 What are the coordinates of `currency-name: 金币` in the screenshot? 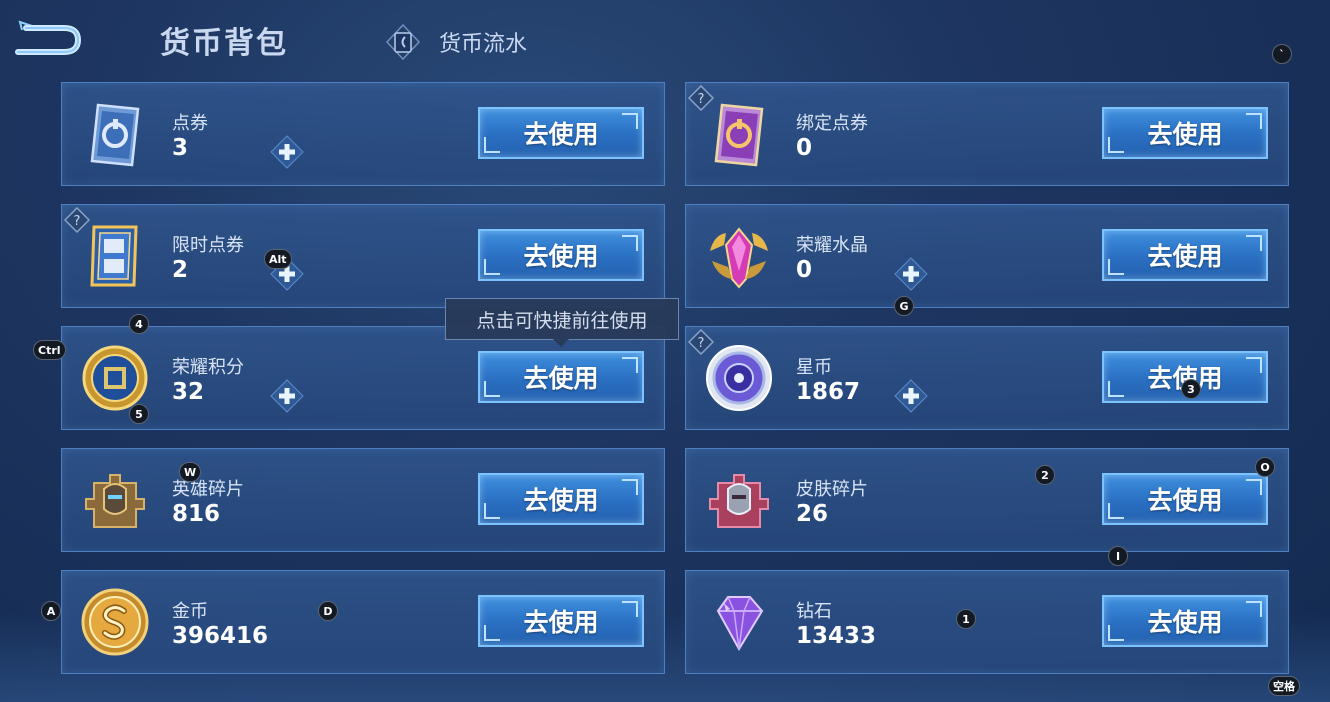 It's located at (190, 611).